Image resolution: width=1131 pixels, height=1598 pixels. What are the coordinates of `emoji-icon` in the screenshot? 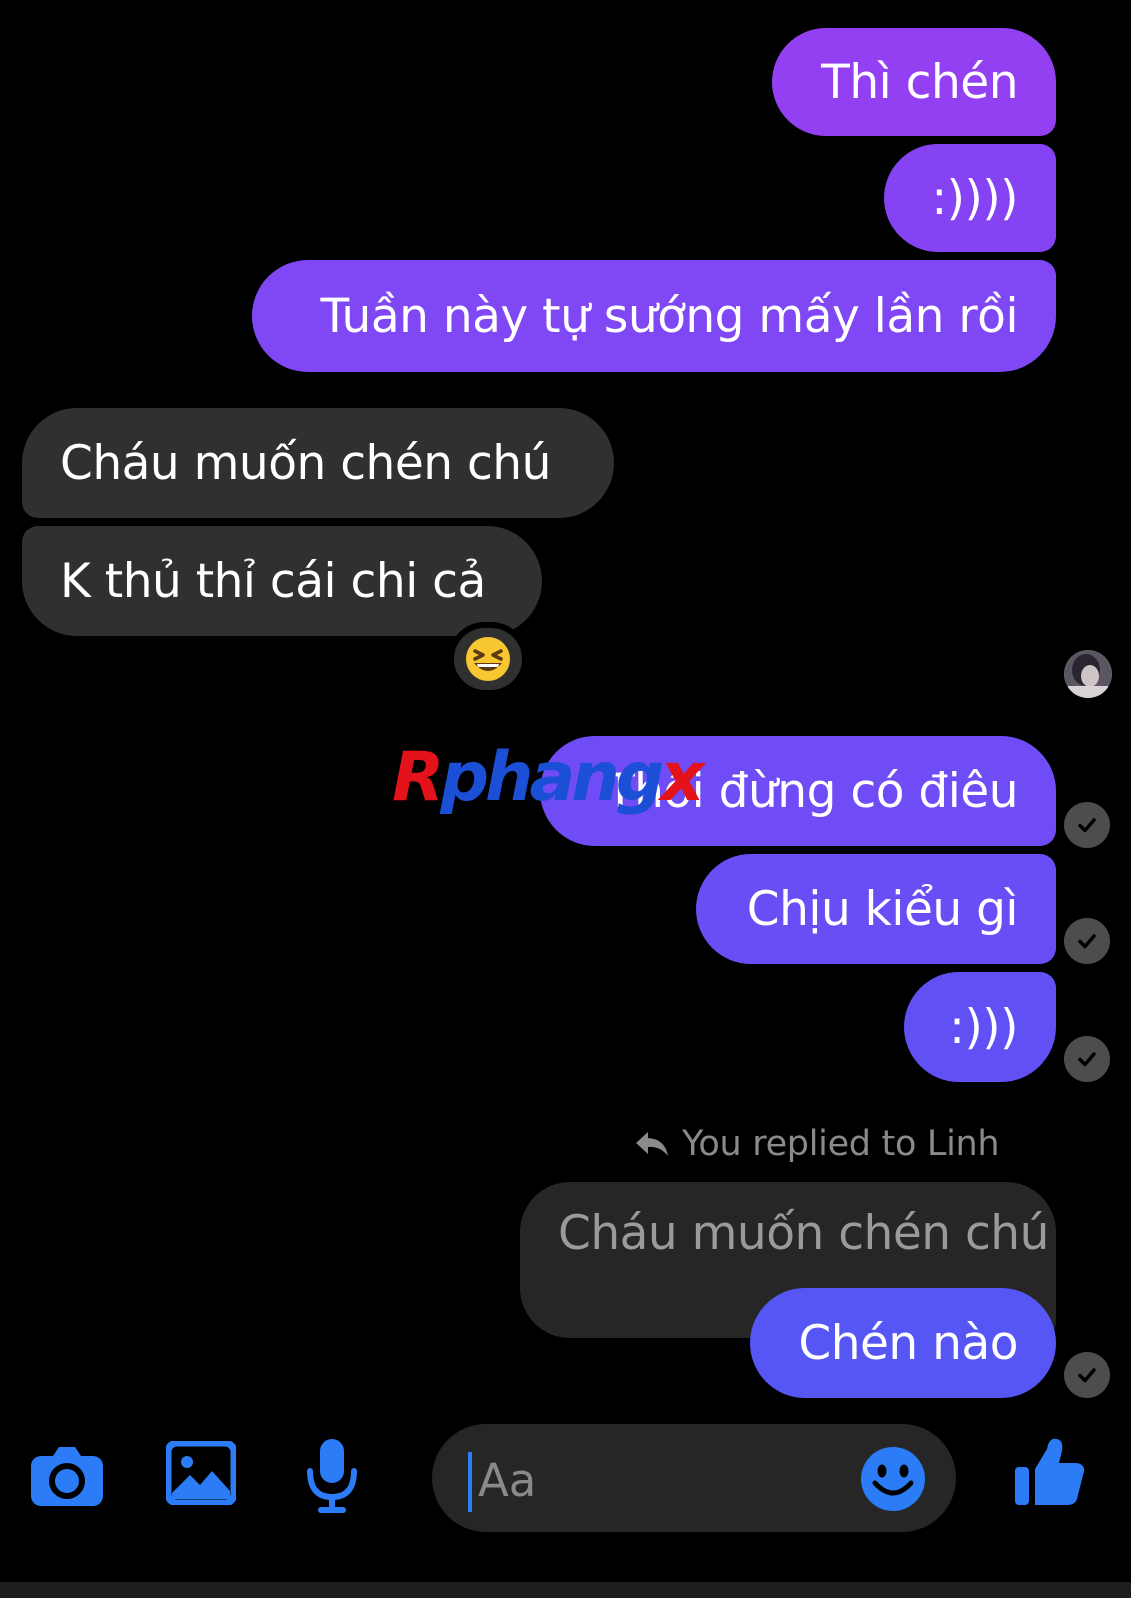 It's located at (893, 1479).